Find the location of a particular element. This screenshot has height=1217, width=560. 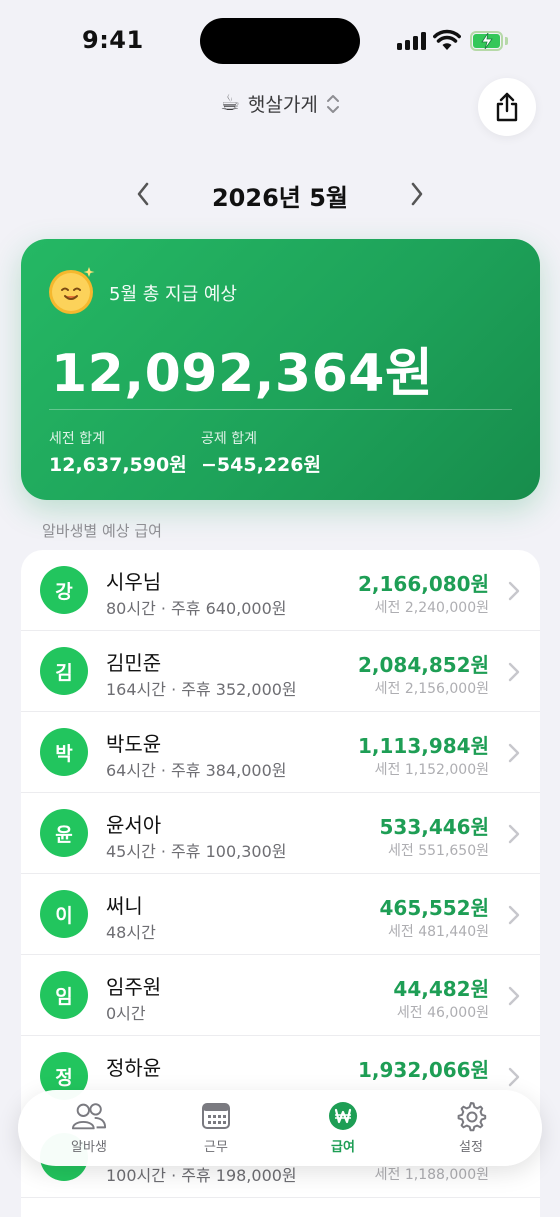

deduction-total-label: 공제 합계 is located at coordinates (229, 439).